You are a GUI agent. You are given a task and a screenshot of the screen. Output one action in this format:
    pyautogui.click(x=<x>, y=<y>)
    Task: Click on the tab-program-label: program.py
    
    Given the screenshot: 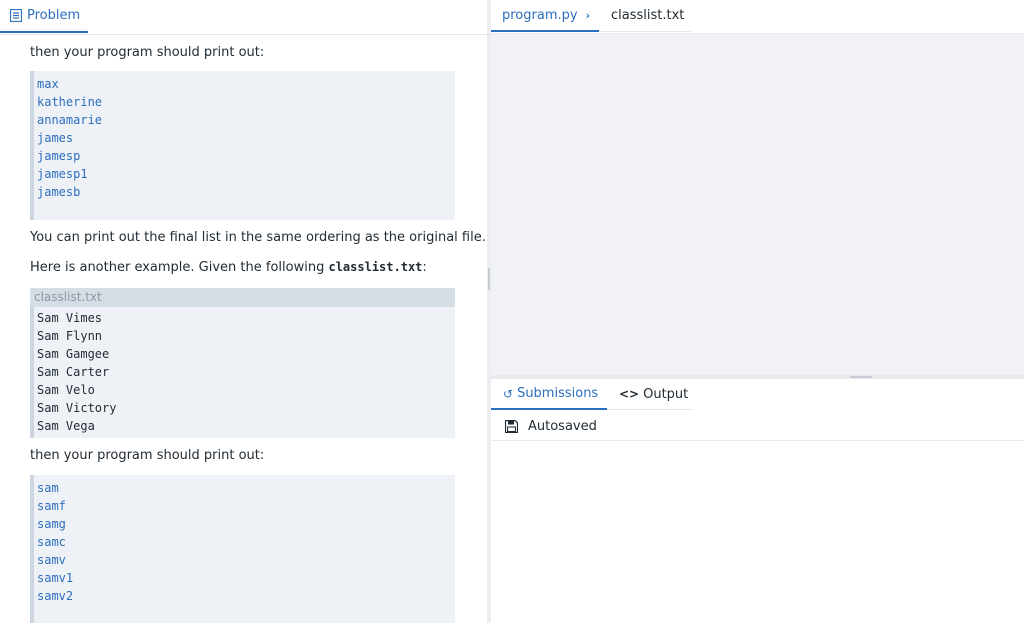 What is the action you would take?
    pyautogui.click(x=540, y=15)
    